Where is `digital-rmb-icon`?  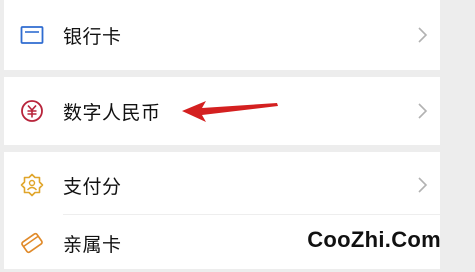
digital-rmb-icon is located at coordinates (32, 111).